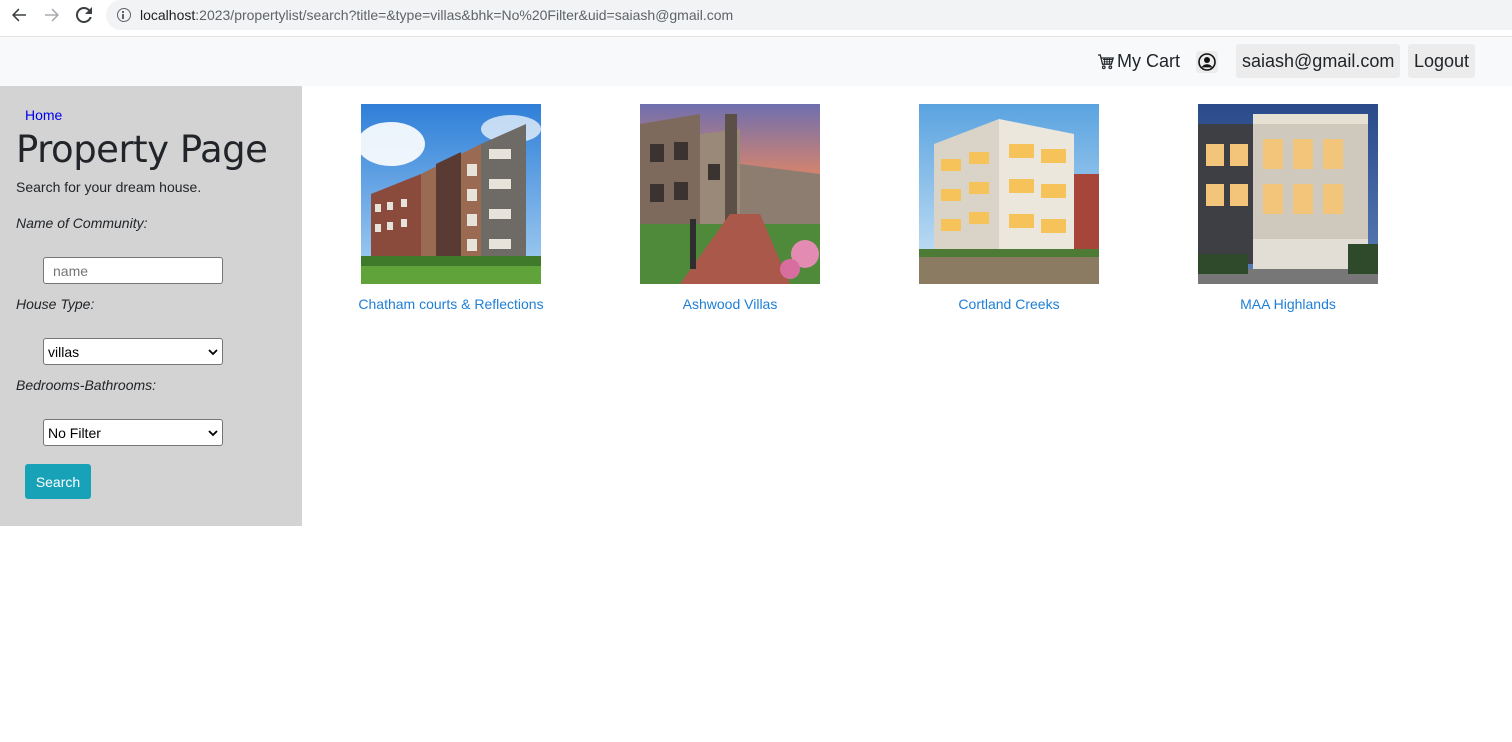  What do you see at coordinates (756, 61) in the screenshot?
I see `top-navbar: My Cart saiash@gmail.com Logout` at bounding box center [756, 61].